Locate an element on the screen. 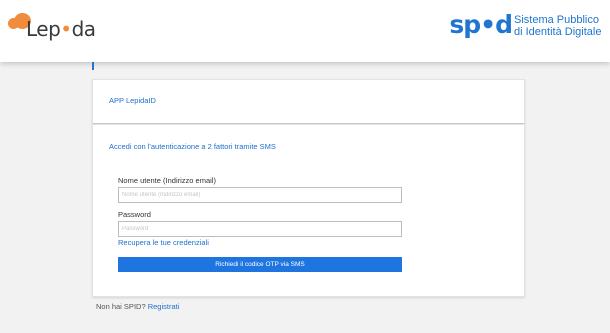 Image resolution: width=610 pixels, height=333 pixels. request-otp-button: Richiedi il codice OTP via SMS is located at coordinates (260, 264).